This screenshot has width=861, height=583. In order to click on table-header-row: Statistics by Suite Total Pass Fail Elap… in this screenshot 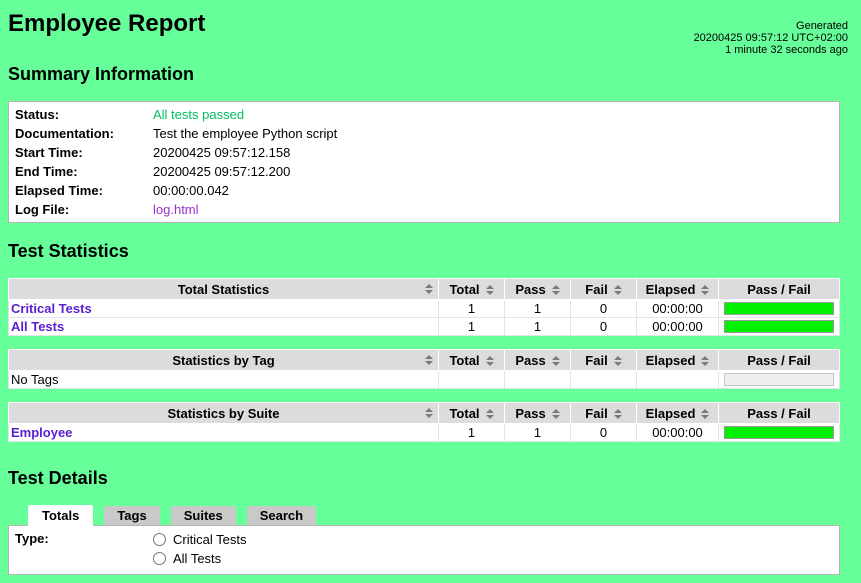, I will do `click(424, 413)`.